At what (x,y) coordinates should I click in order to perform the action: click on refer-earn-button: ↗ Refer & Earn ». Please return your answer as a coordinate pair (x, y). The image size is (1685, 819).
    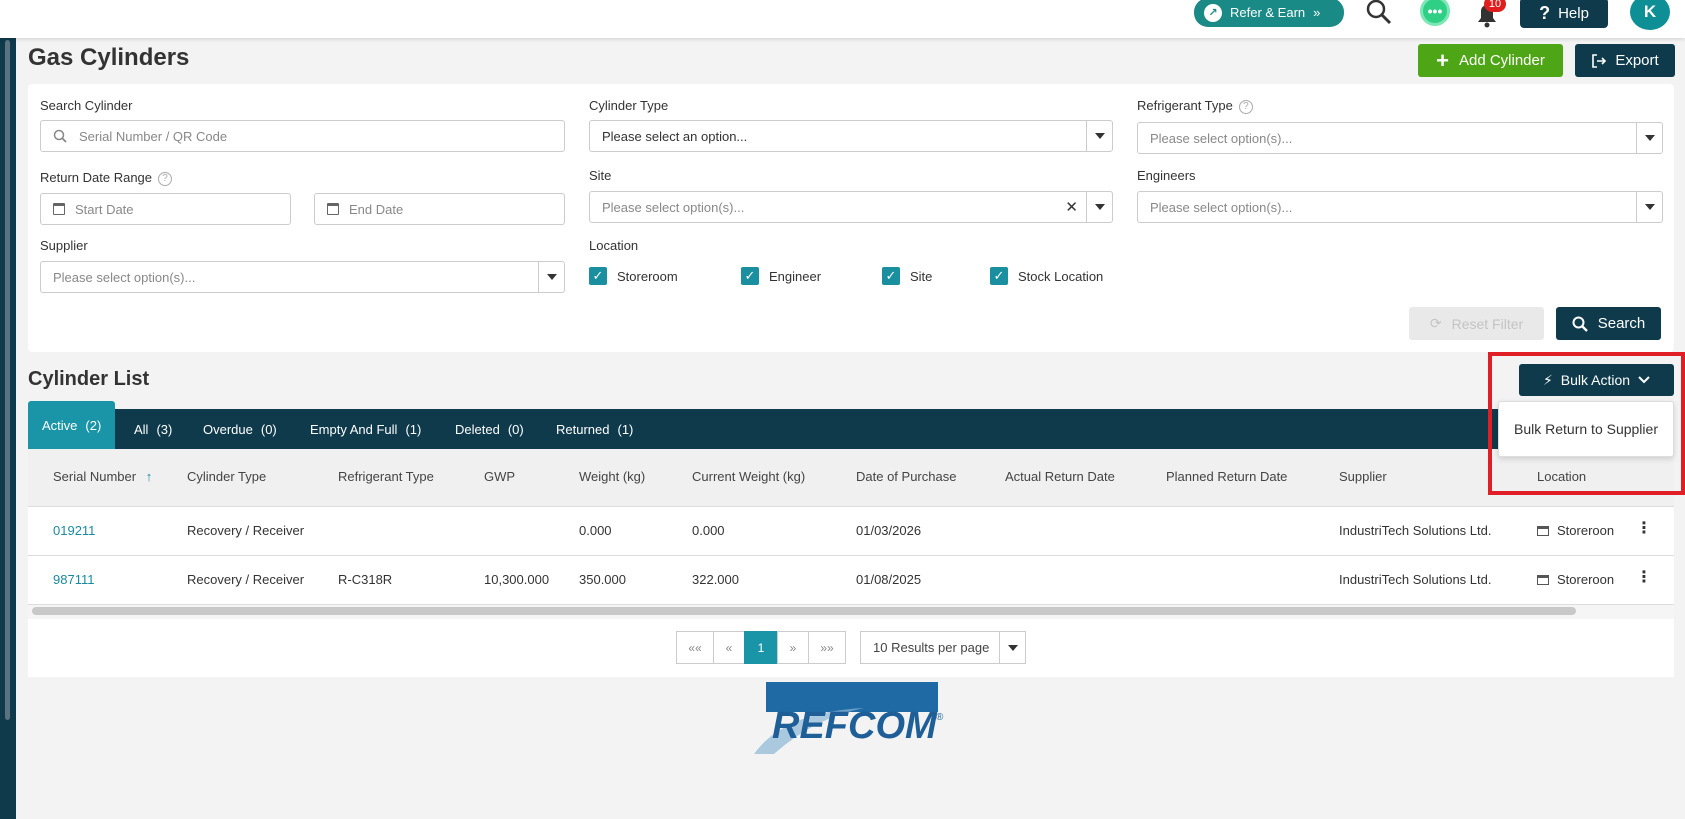
    Looking at the image, I should click on (1269, 13).